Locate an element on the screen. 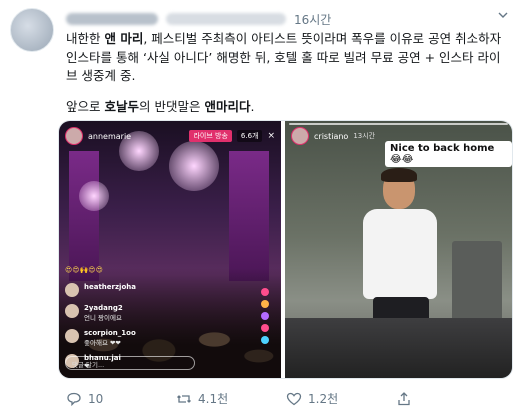 Image resolution: width=520 pixels, height=420 pixels. highlighted-name: 호날두 is located at coordinates (121, 106).